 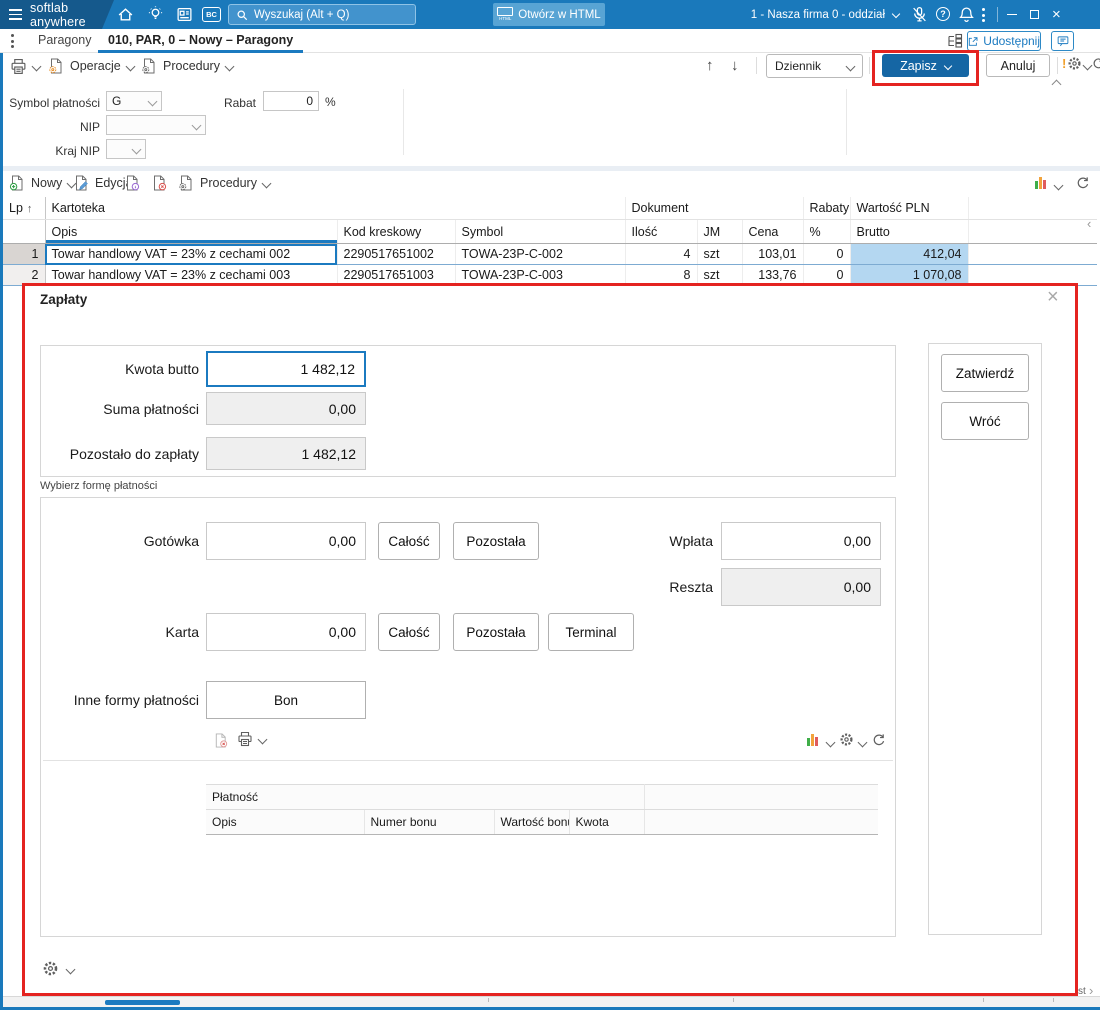 What do you see at coordinates (409, 541) in the screenshot?
I see `cash-full-button: Całość` at bounding box center [409, 541].